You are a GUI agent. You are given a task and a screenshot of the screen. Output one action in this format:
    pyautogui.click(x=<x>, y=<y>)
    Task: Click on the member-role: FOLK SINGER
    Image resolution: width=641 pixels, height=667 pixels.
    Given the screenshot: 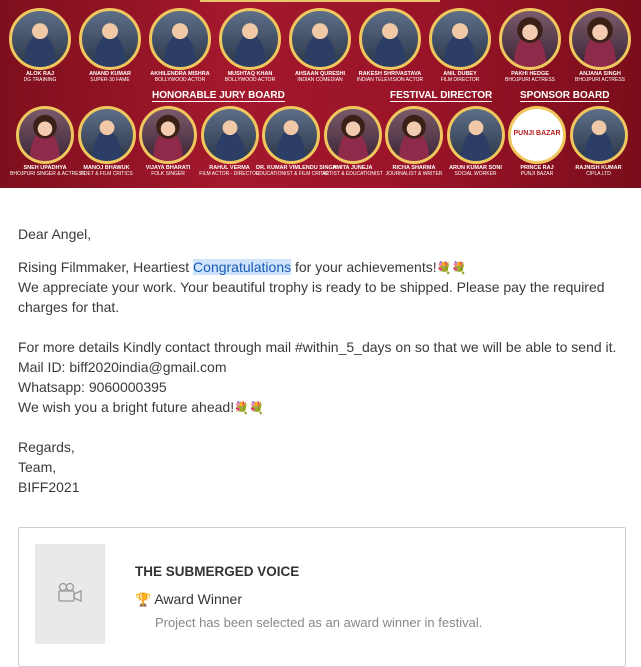 What is the action you would take?
    pyautogui.click(x=168, y=174)
    